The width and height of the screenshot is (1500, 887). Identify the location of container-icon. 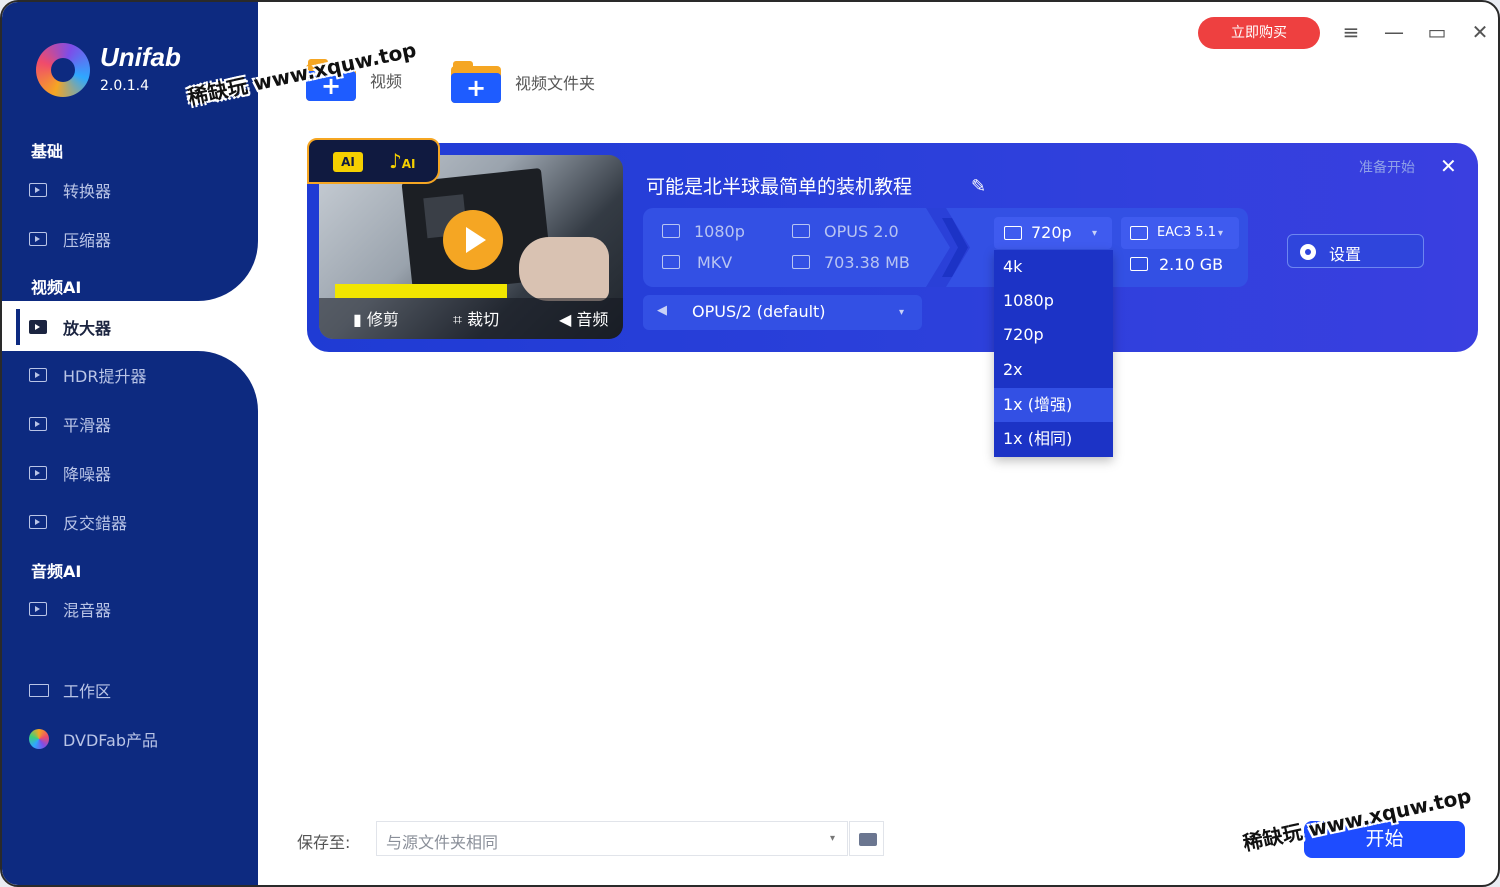
(671, 262).